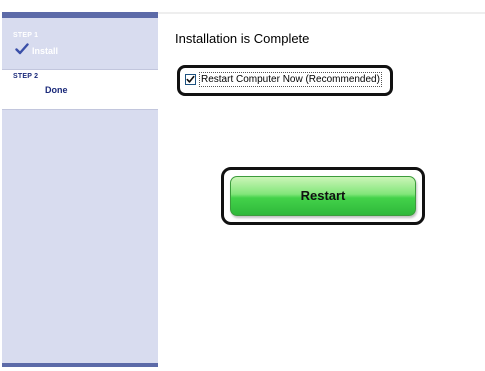  I want to click on header-divider, so click(321, 13).